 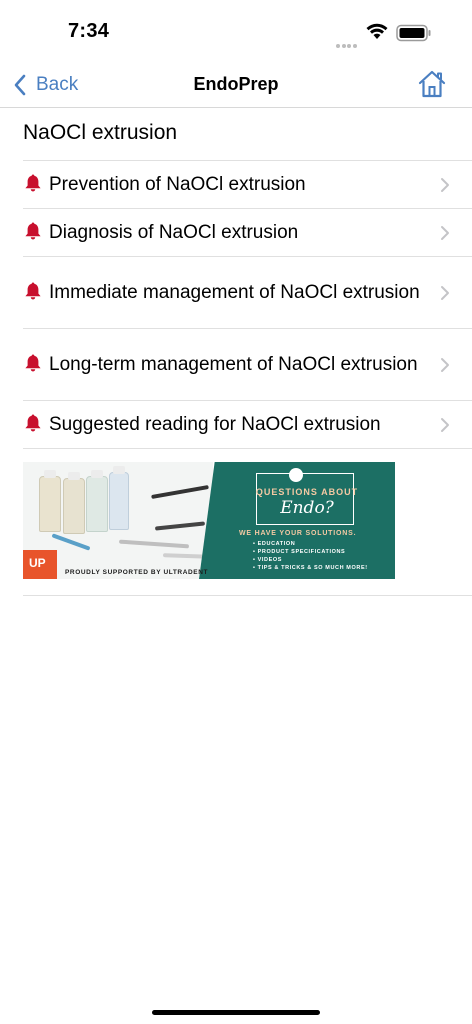 What do you see at coordinates (234, 292) in the screenshot?
I see `menu-item-label: Immediate management of NaOCl extrusion` at bounding box center [234, 292].